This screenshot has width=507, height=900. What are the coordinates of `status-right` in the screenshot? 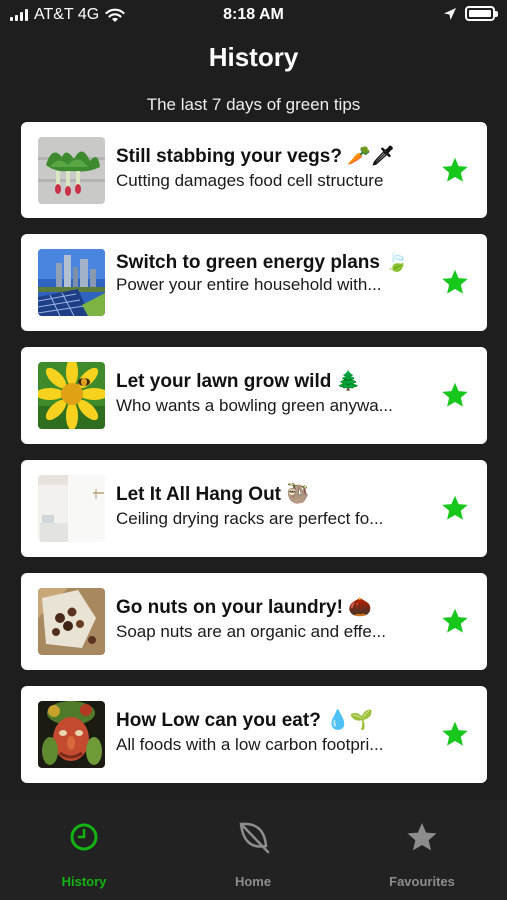 It's located at (470, 13).